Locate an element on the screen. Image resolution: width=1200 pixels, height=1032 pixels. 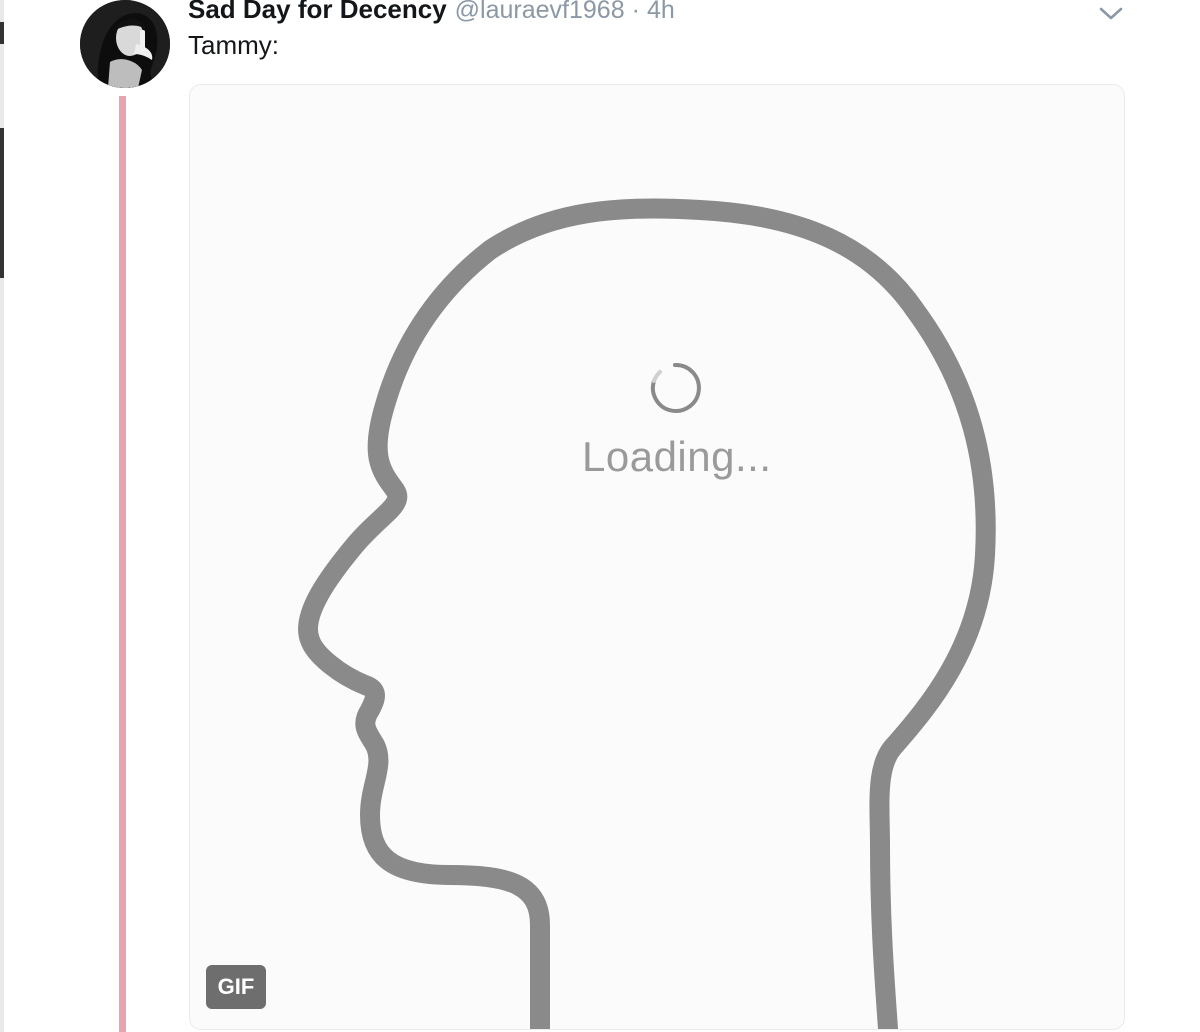
avatar-image is located at coordinates (125, 44).